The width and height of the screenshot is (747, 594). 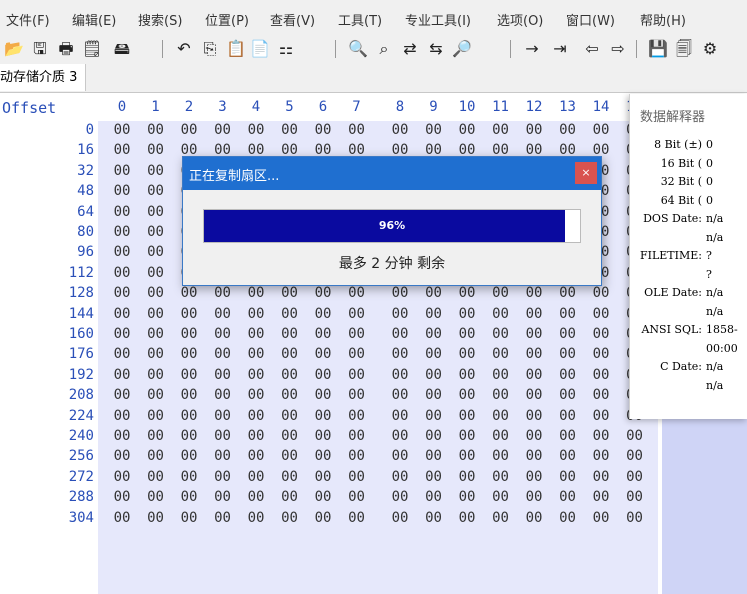 What do you see at coordinates (286, 49) in the screenshot?
I see `binary-icon: ⚏` at bounding box center [286, 49].